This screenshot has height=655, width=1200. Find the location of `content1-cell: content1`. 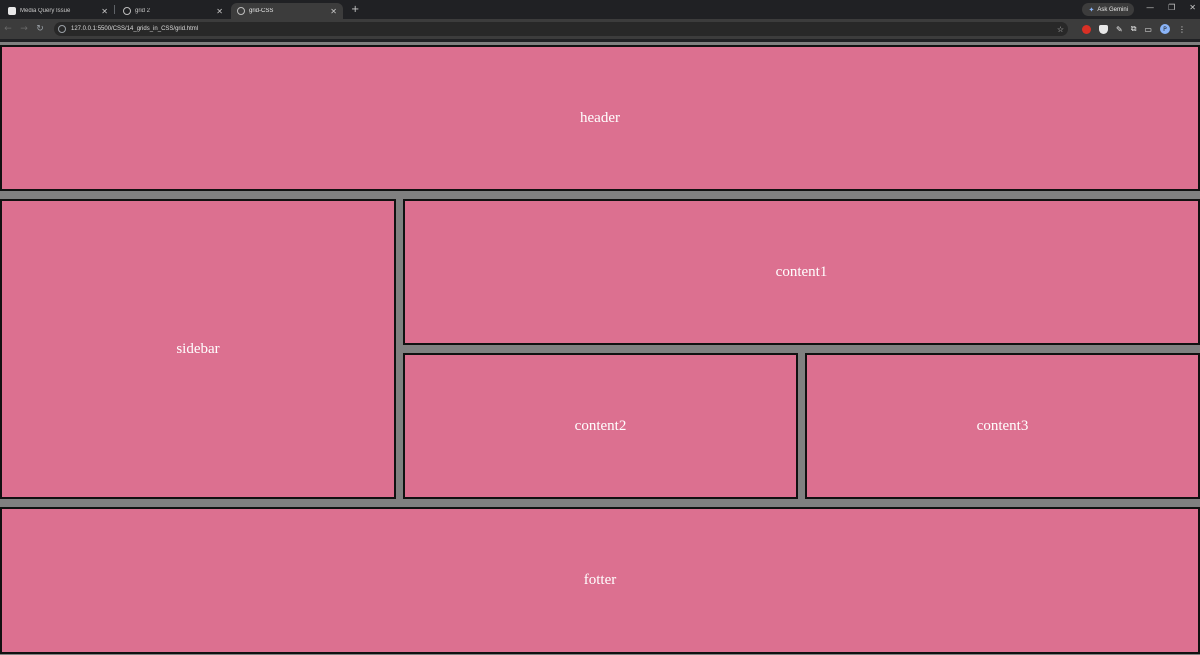

content1-cell: content1 is located at coordinates (801, 272).